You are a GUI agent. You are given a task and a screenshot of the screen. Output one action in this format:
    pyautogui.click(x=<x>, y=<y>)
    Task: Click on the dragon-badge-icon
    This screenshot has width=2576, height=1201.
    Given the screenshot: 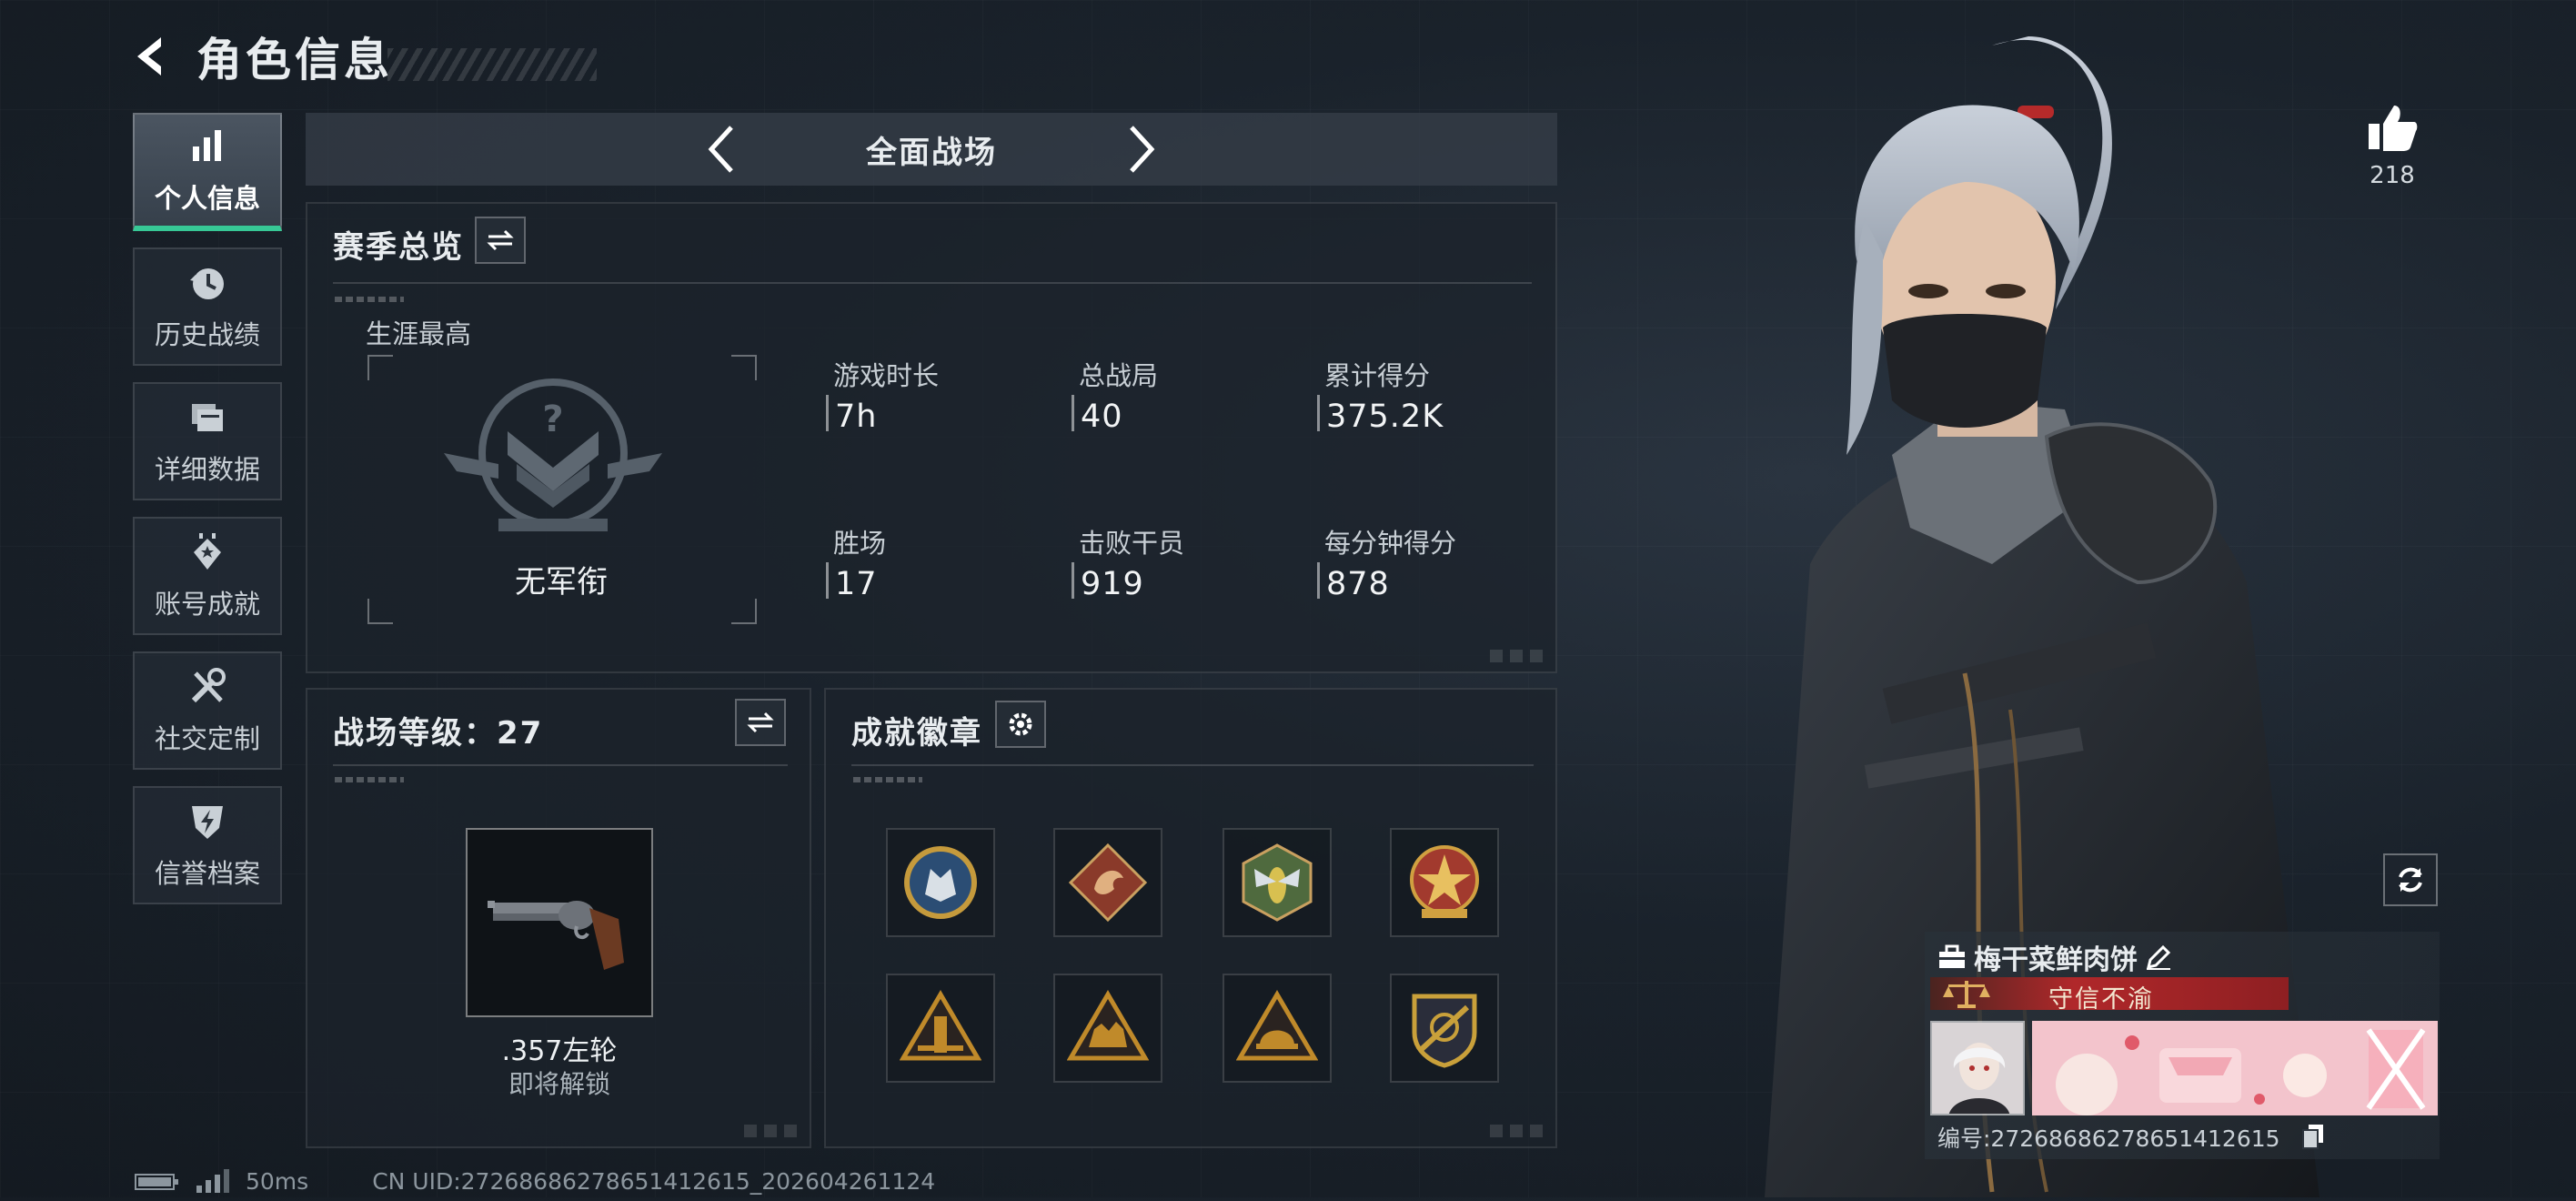 What is the action you would take?
    pyautogui.click(x=1108, y=883)
    